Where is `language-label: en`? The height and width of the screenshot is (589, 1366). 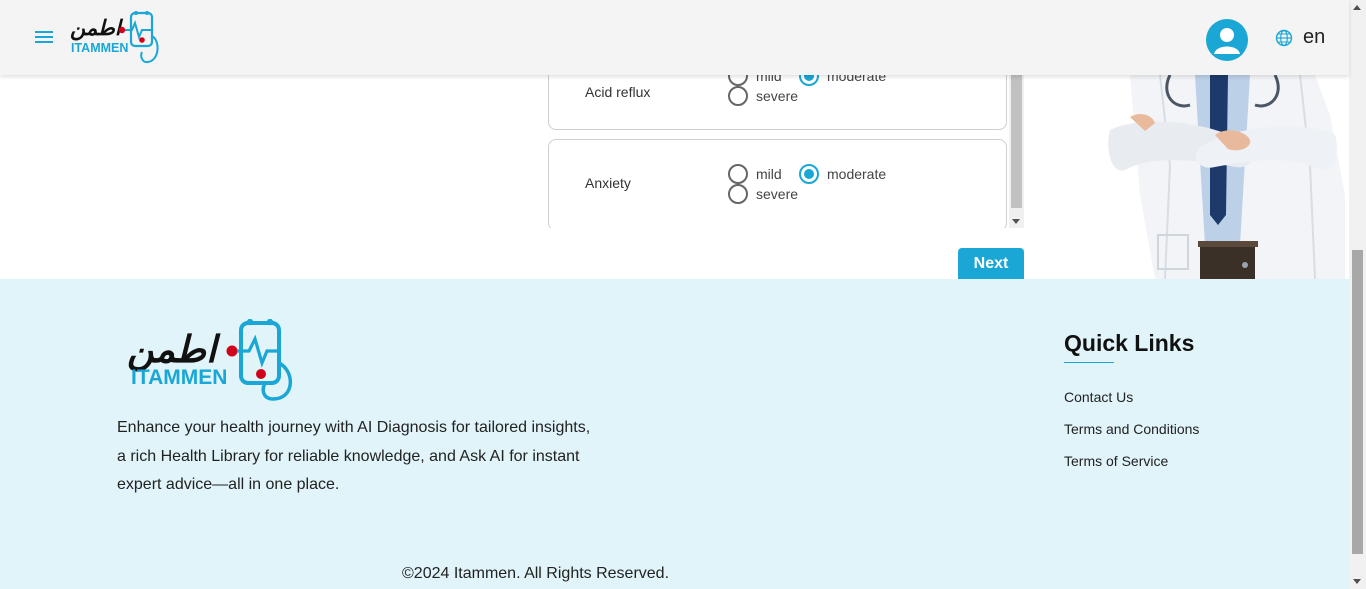 language-label: en is located at coordinates (1314, 37).